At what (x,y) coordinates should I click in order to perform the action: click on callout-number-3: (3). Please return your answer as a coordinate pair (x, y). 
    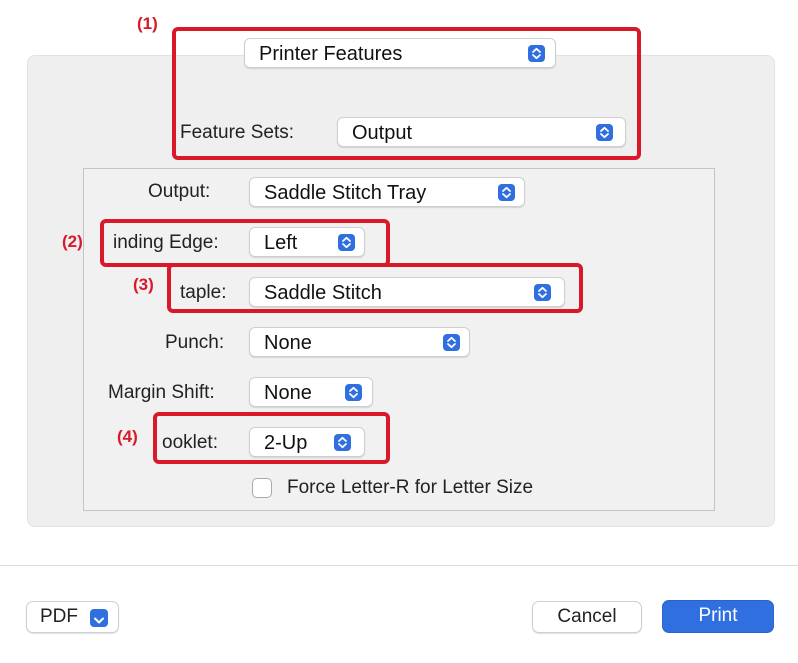
    Looking at the image, I should click on (143, 284).